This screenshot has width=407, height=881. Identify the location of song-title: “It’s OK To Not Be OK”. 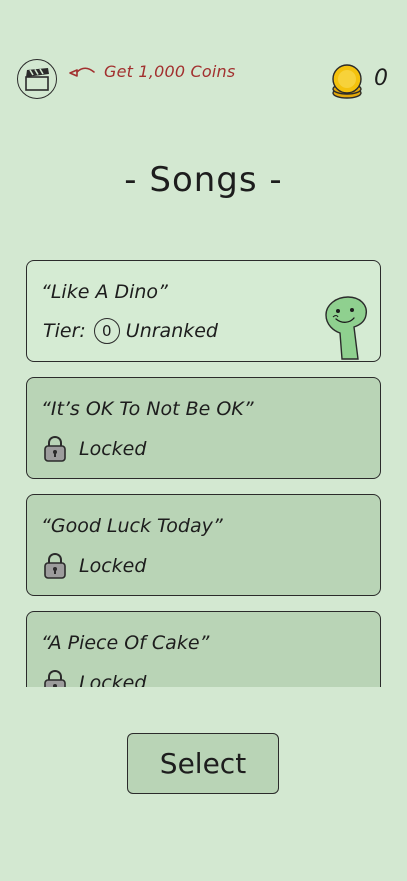
(147, 409).